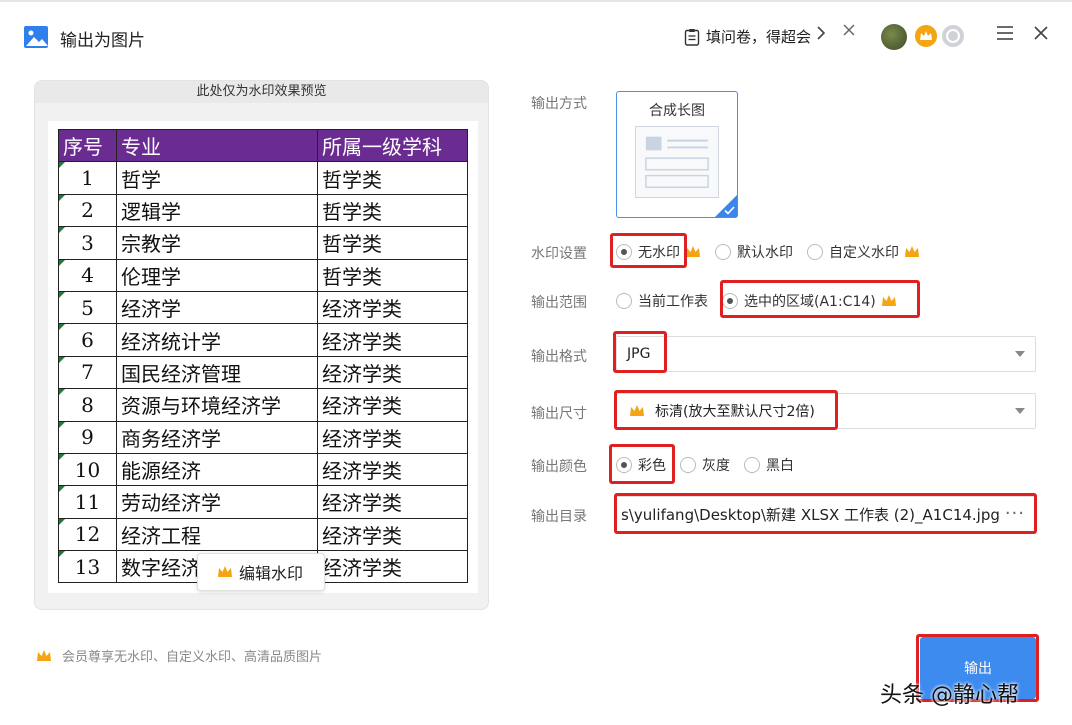  I want to click on table-row: 2 逻辑学 哲学类, so click(263, 210).